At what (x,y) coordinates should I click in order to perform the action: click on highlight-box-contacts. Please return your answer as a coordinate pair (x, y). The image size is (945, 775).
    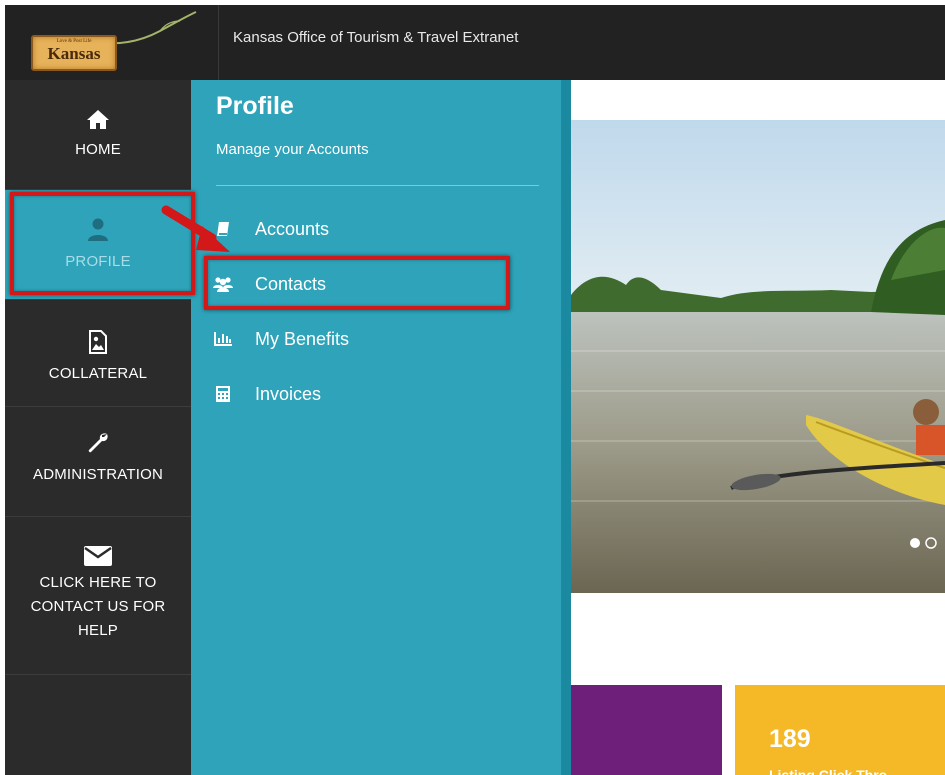
    Looking at the image, I should click on (357, 283).